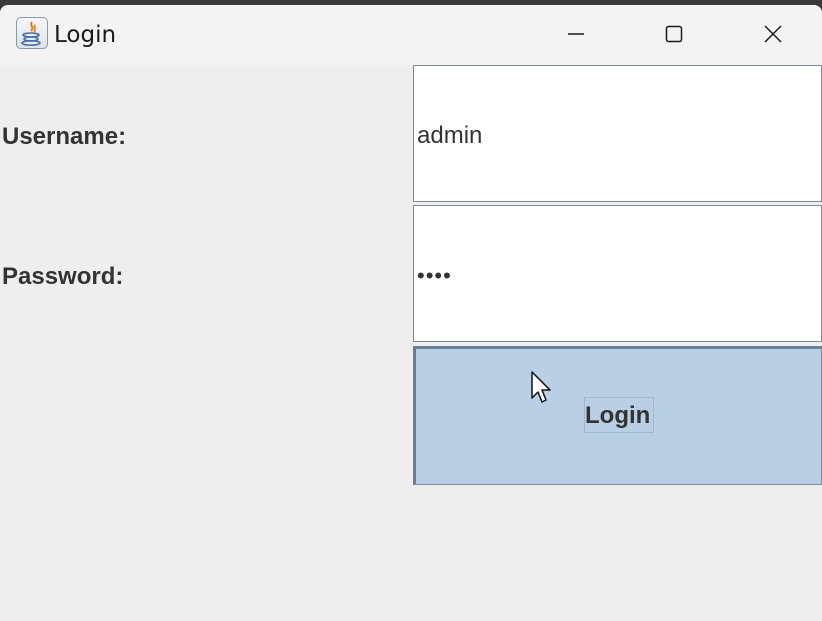 Image resolution: width=822 pixels, height=621 pixels. I want to click on minimize-button, so click(576, 34).